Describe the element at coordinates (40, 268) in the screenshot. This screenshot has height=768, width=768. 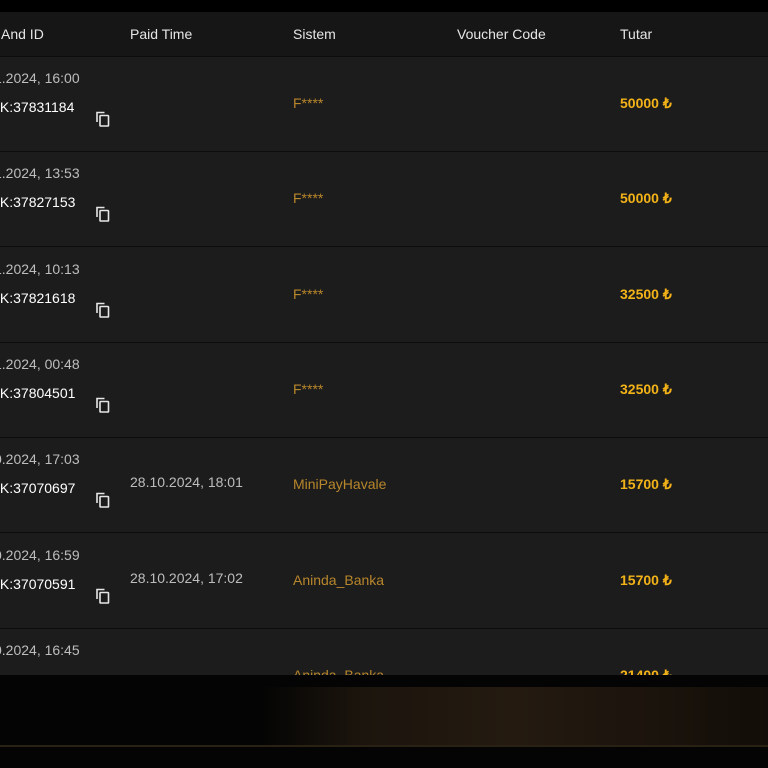
I see `transaction-date: 1.2024, 10:13` at that location.